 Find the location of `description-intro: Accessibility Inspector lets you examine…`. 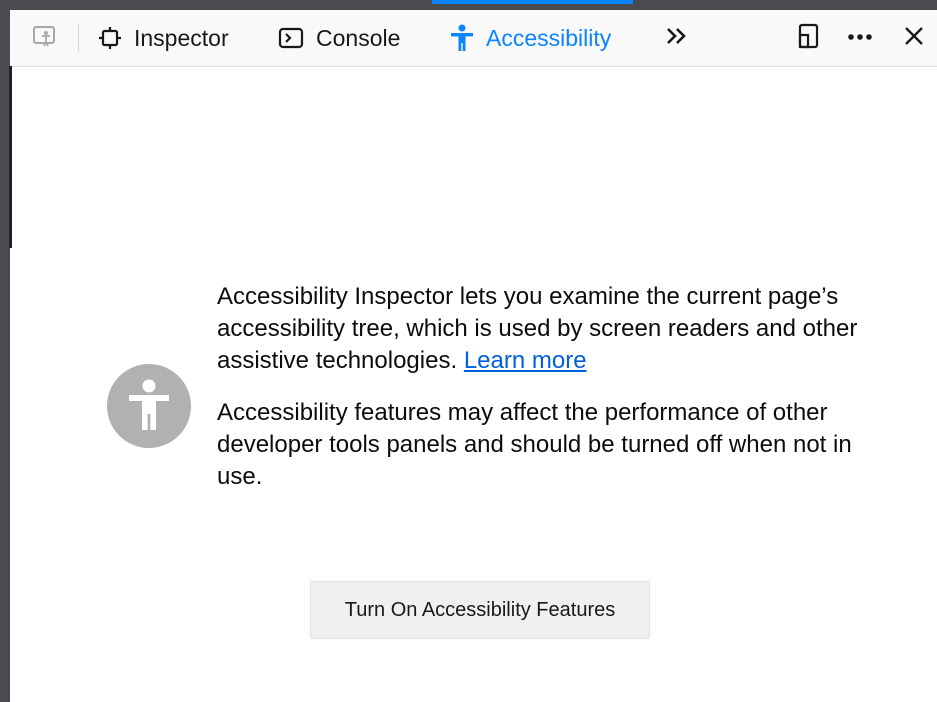

description-intro: Accessibility Inspector lets you examine… is located at coordinates (547, 329).